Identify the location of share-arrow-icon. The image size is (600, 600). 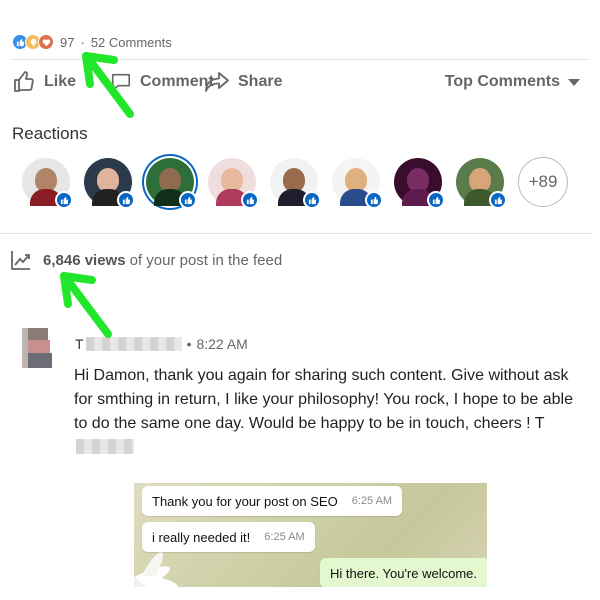
(217, 82).